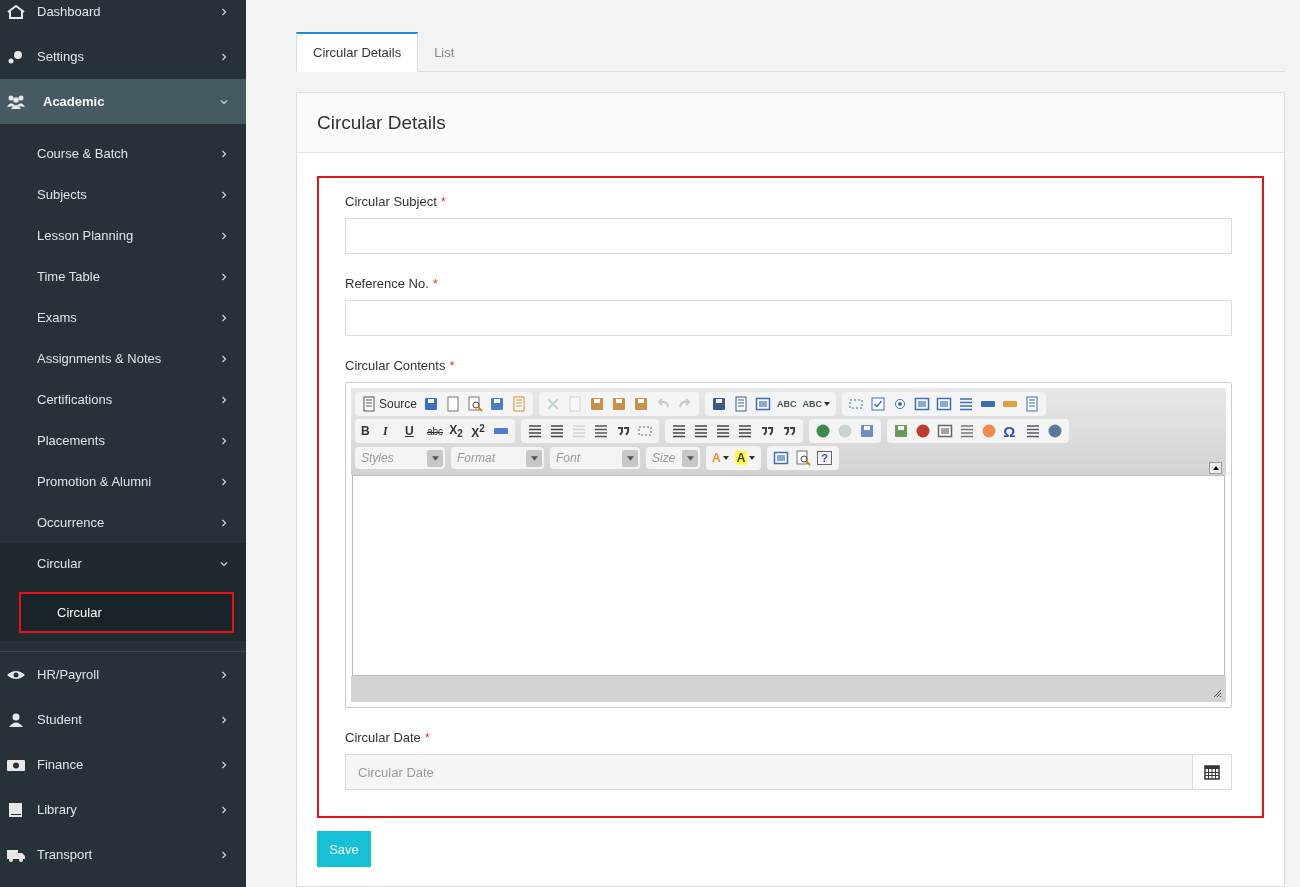 The width and height of the screenshot is (1300, 887). I want to click on date-field: Circular Date, so click(768, 772).